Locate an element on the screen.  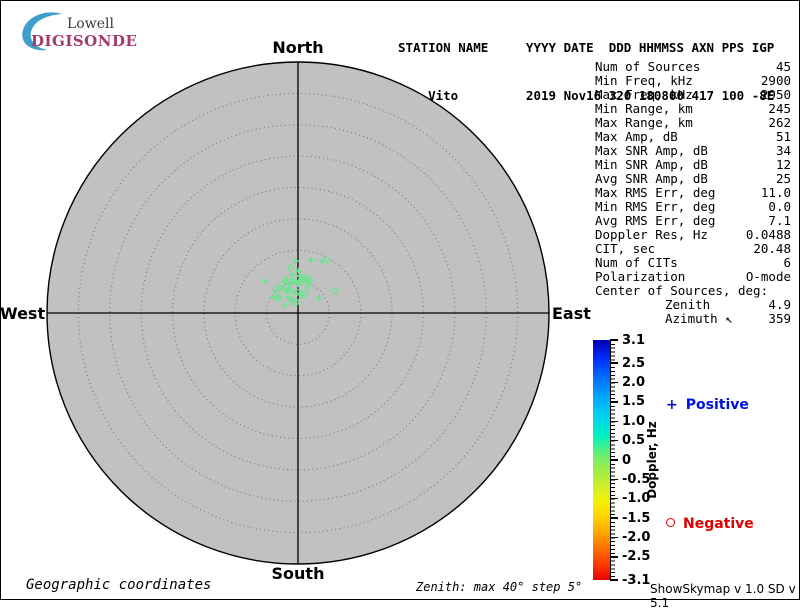
colorbar-tick-label: 0 is located at coordinates (627, 460).